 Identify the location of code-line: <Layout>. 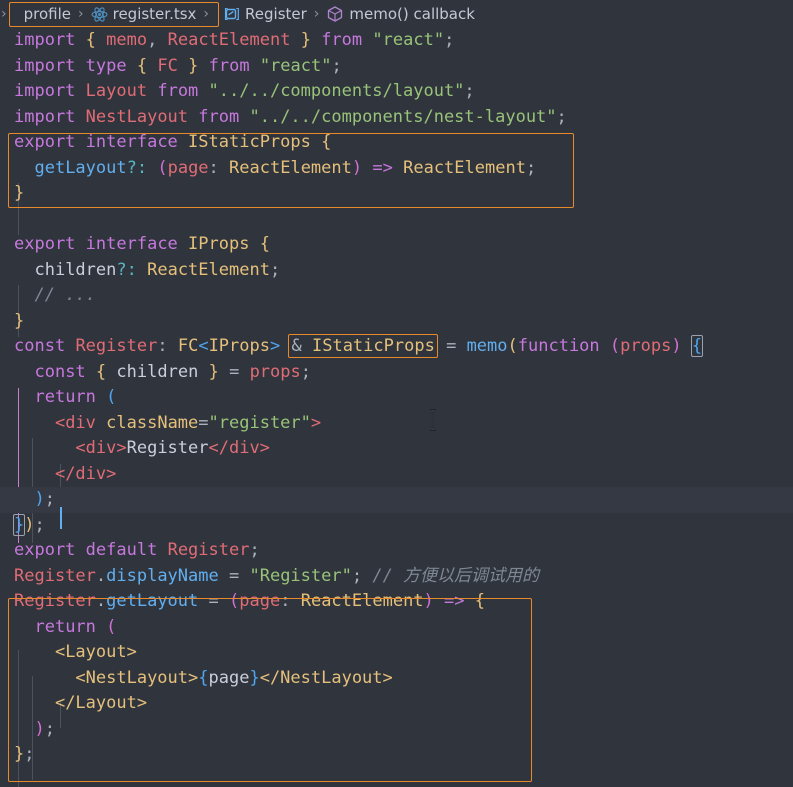
(396, 653).